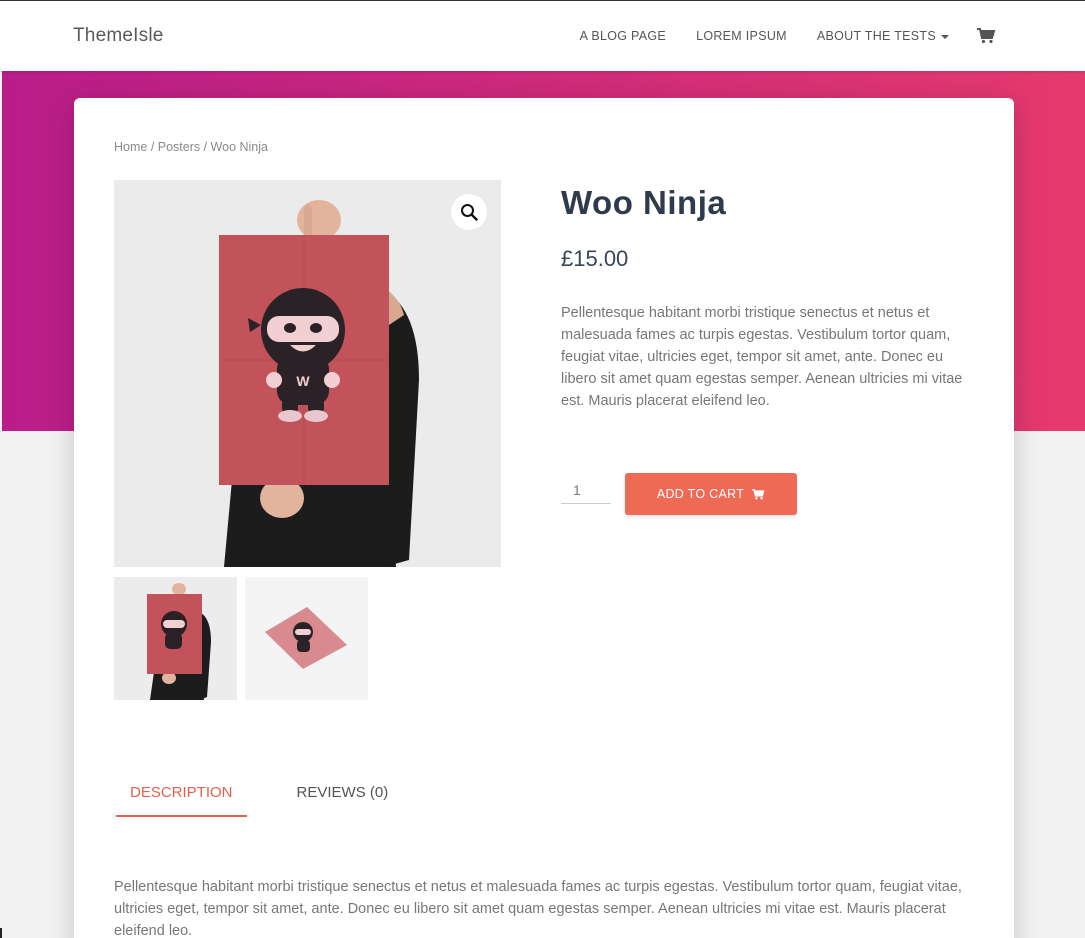 This screenshot has height=938, width=1085. Describe the element at coordinates (876, 36) in the screenshot. I see `nav-item-about-label: ABOUT THE TESTS` at that location.